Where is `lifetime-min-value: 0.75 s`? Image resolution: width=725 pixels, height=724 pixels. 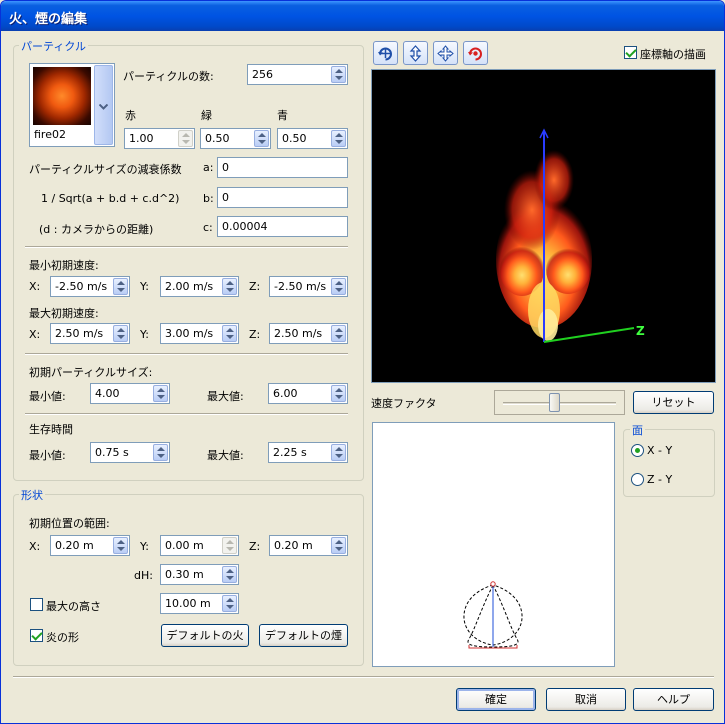
lifetime-min-value: 0.75 s is located at coordinates (112, 452).